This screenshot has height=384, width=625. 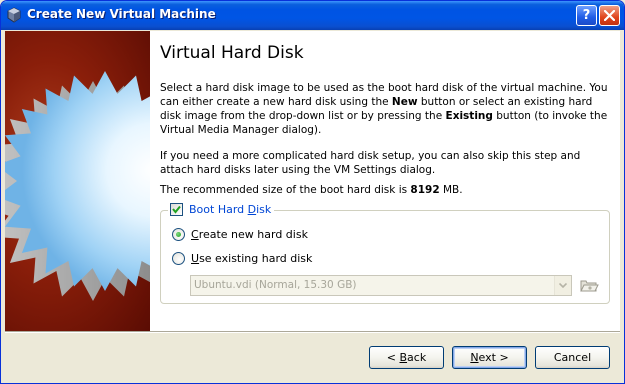 I want to click on existing-keyword: Existing, so click(x=469, y=116).